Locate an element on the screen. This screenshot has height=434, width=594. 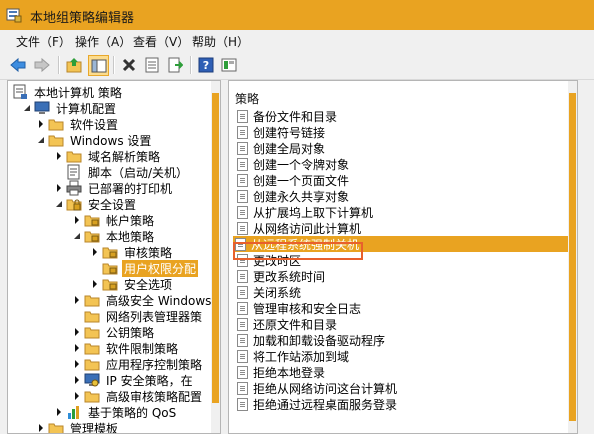
tree-item: 计算机配置 is located at coordinates (70, 108).